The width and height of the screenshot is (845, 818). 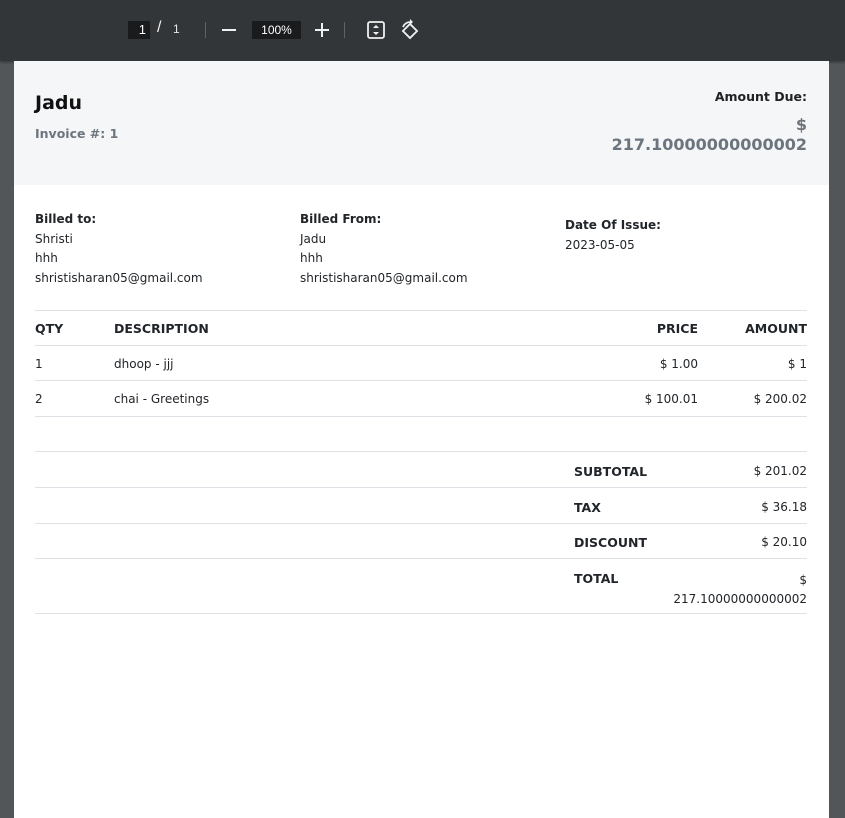 What do you see at coordinates (77, 133) in the screenshot?
I see `invoice-number: Invoice #: 1` at bounding box center [77, 133].